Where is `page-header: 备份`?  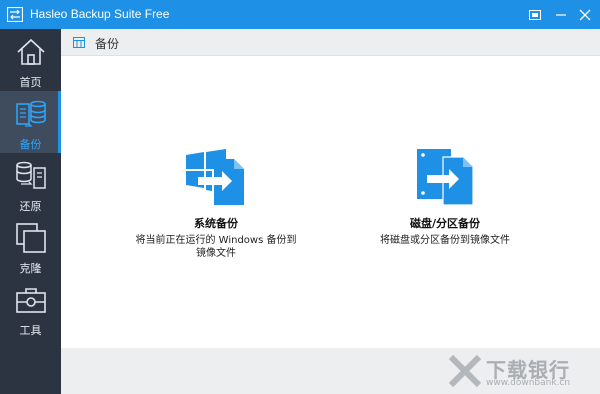
page-header: 备份 is located at coordinates (330, 42).